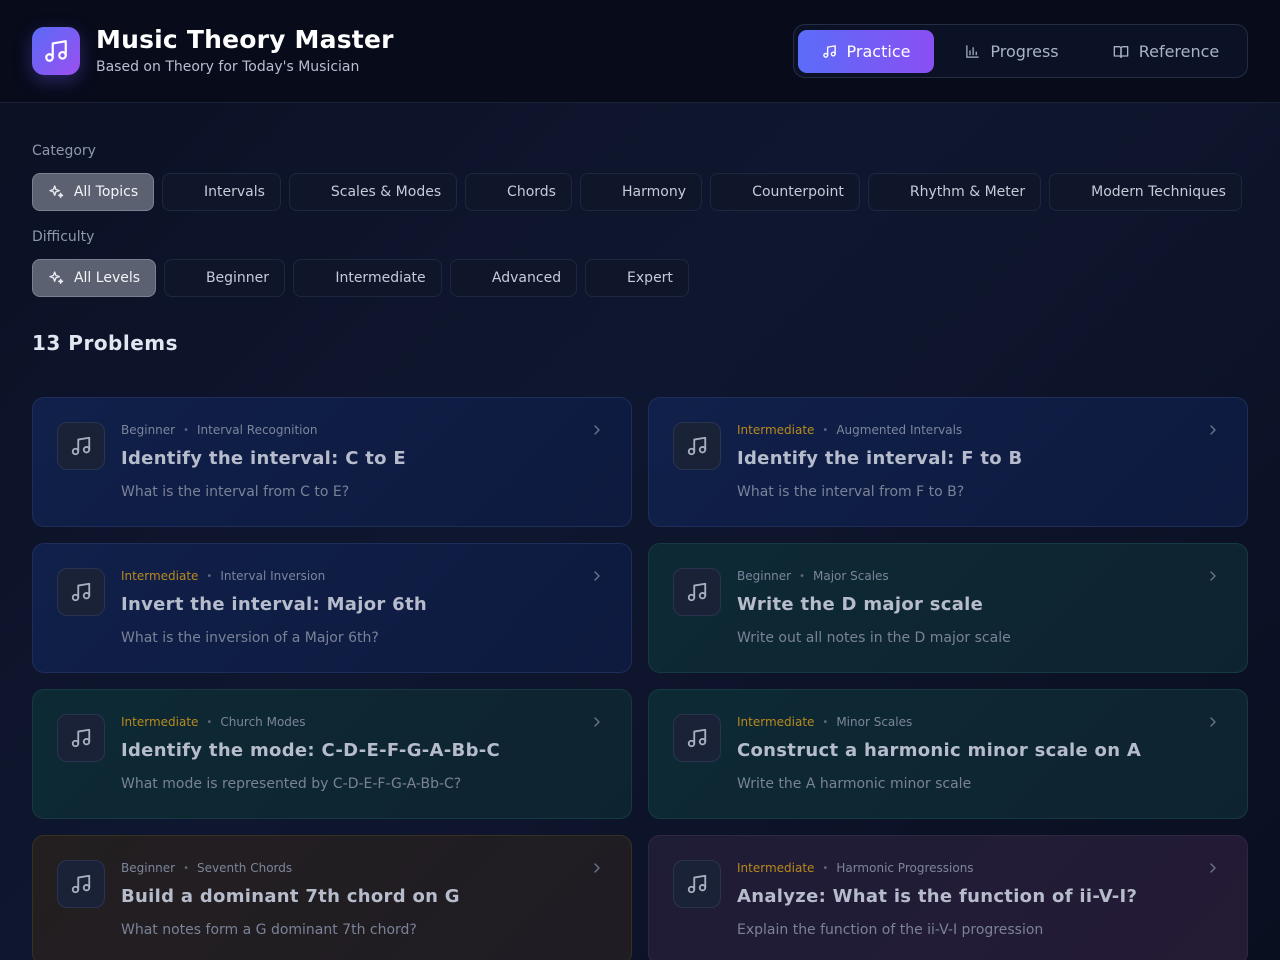 The width and height of the screenshot is (1280, 960). What do you see at coordinates (107, 278) in the screenshot?
I see `chip-label: All Levels` at bounding box center [107, 278].